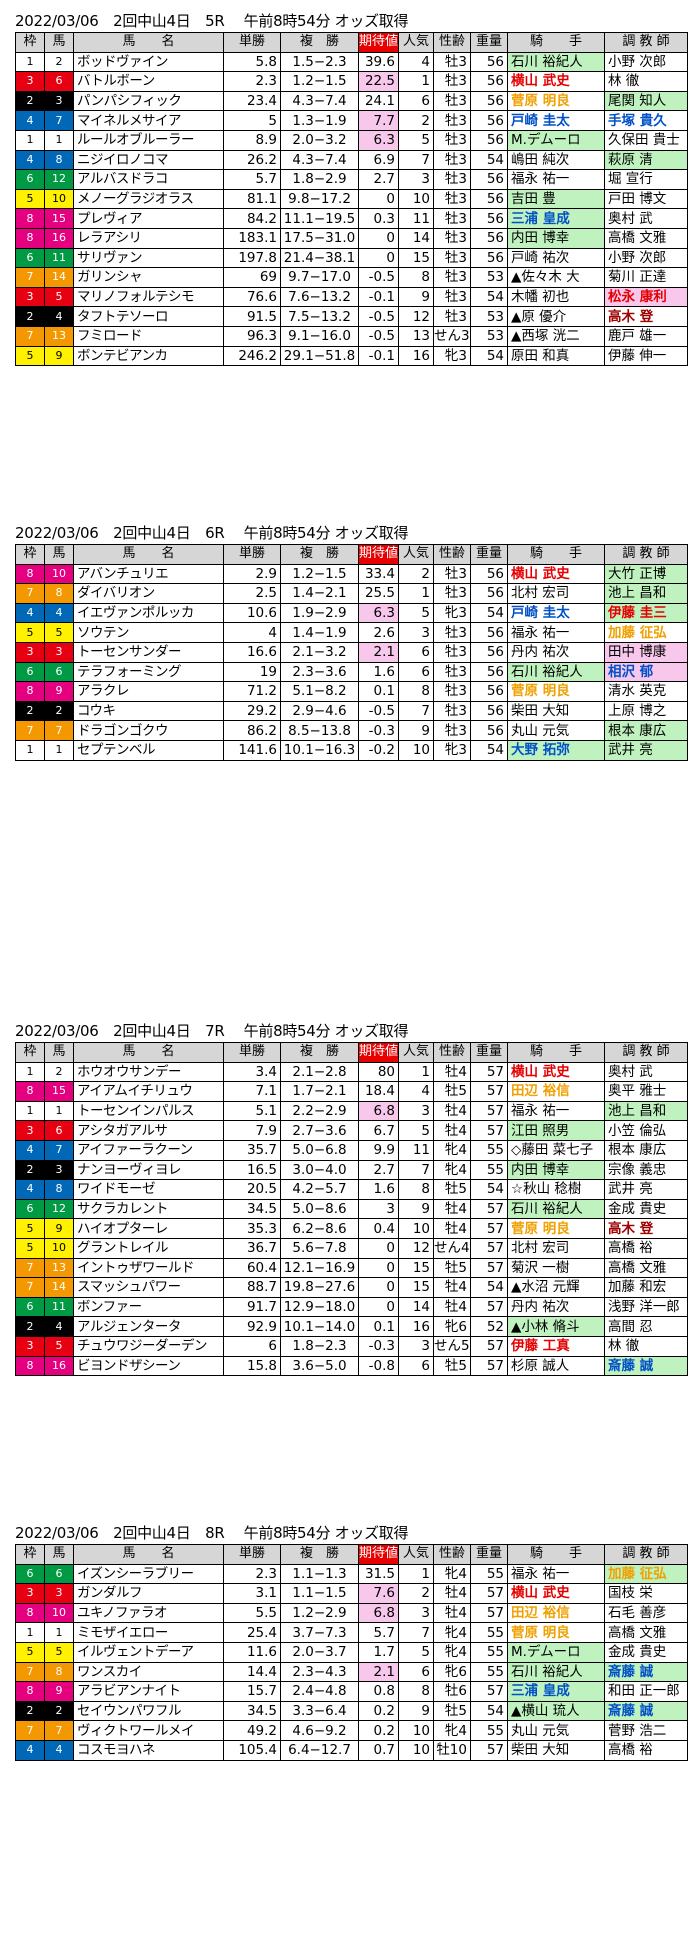 The height and width of the screenshot is (1944, 700). What do you see at coordinates (351, 160) in the screenshot?
I see `table-row: 4 8 ニジイロノコマ 26.2 4.3−7.4 6.9 7 牡3 54 嶋田 純次 萩原 清` at bounding box center [351, 160].